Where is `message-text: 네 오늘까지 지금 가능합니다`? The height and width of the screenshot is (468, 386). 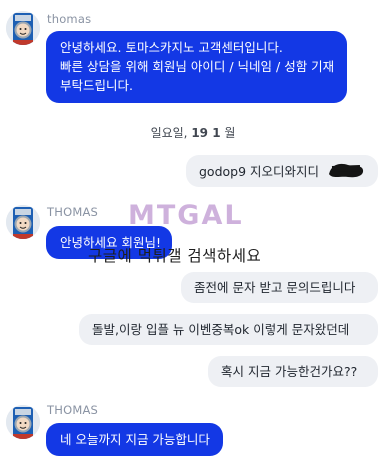
message-text: 네 오늘까지 지금 가능합니다 is located at coordinates (135, 439).